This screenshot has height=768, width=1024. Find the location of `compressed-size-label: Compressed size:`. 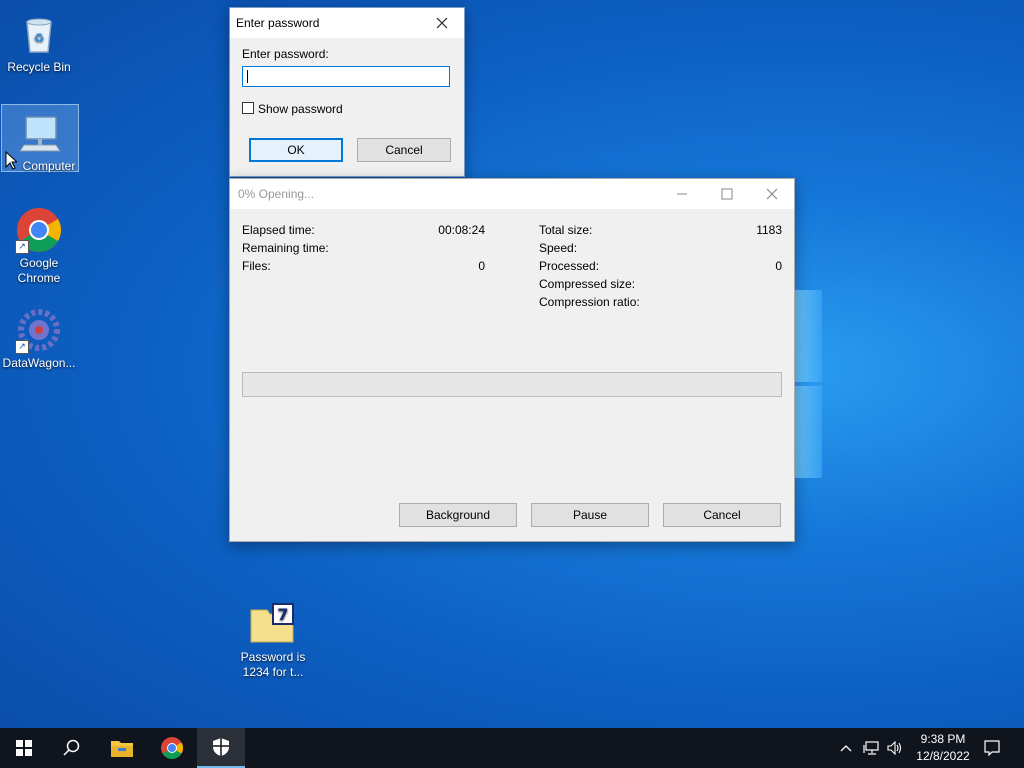

compressed-size-label: Compressed size: is located at coordinates (587, 284).